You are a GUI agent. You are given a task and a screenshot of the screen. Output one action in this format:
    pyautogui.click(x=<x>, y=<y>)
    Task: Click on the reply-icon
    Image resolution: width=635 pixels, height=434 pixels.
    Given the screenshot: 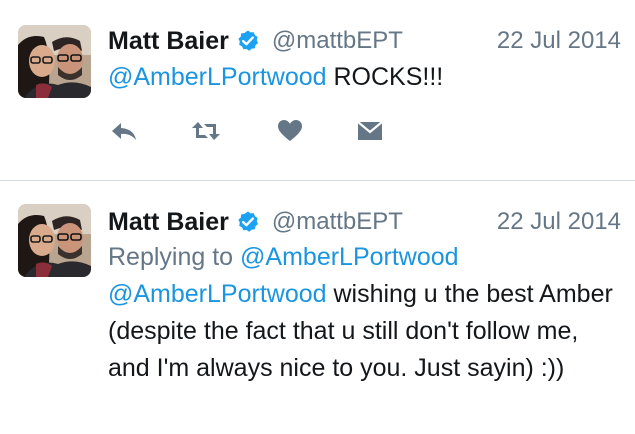 What is the action you would take?
    pyautogui.click(x=124, y=131)
    